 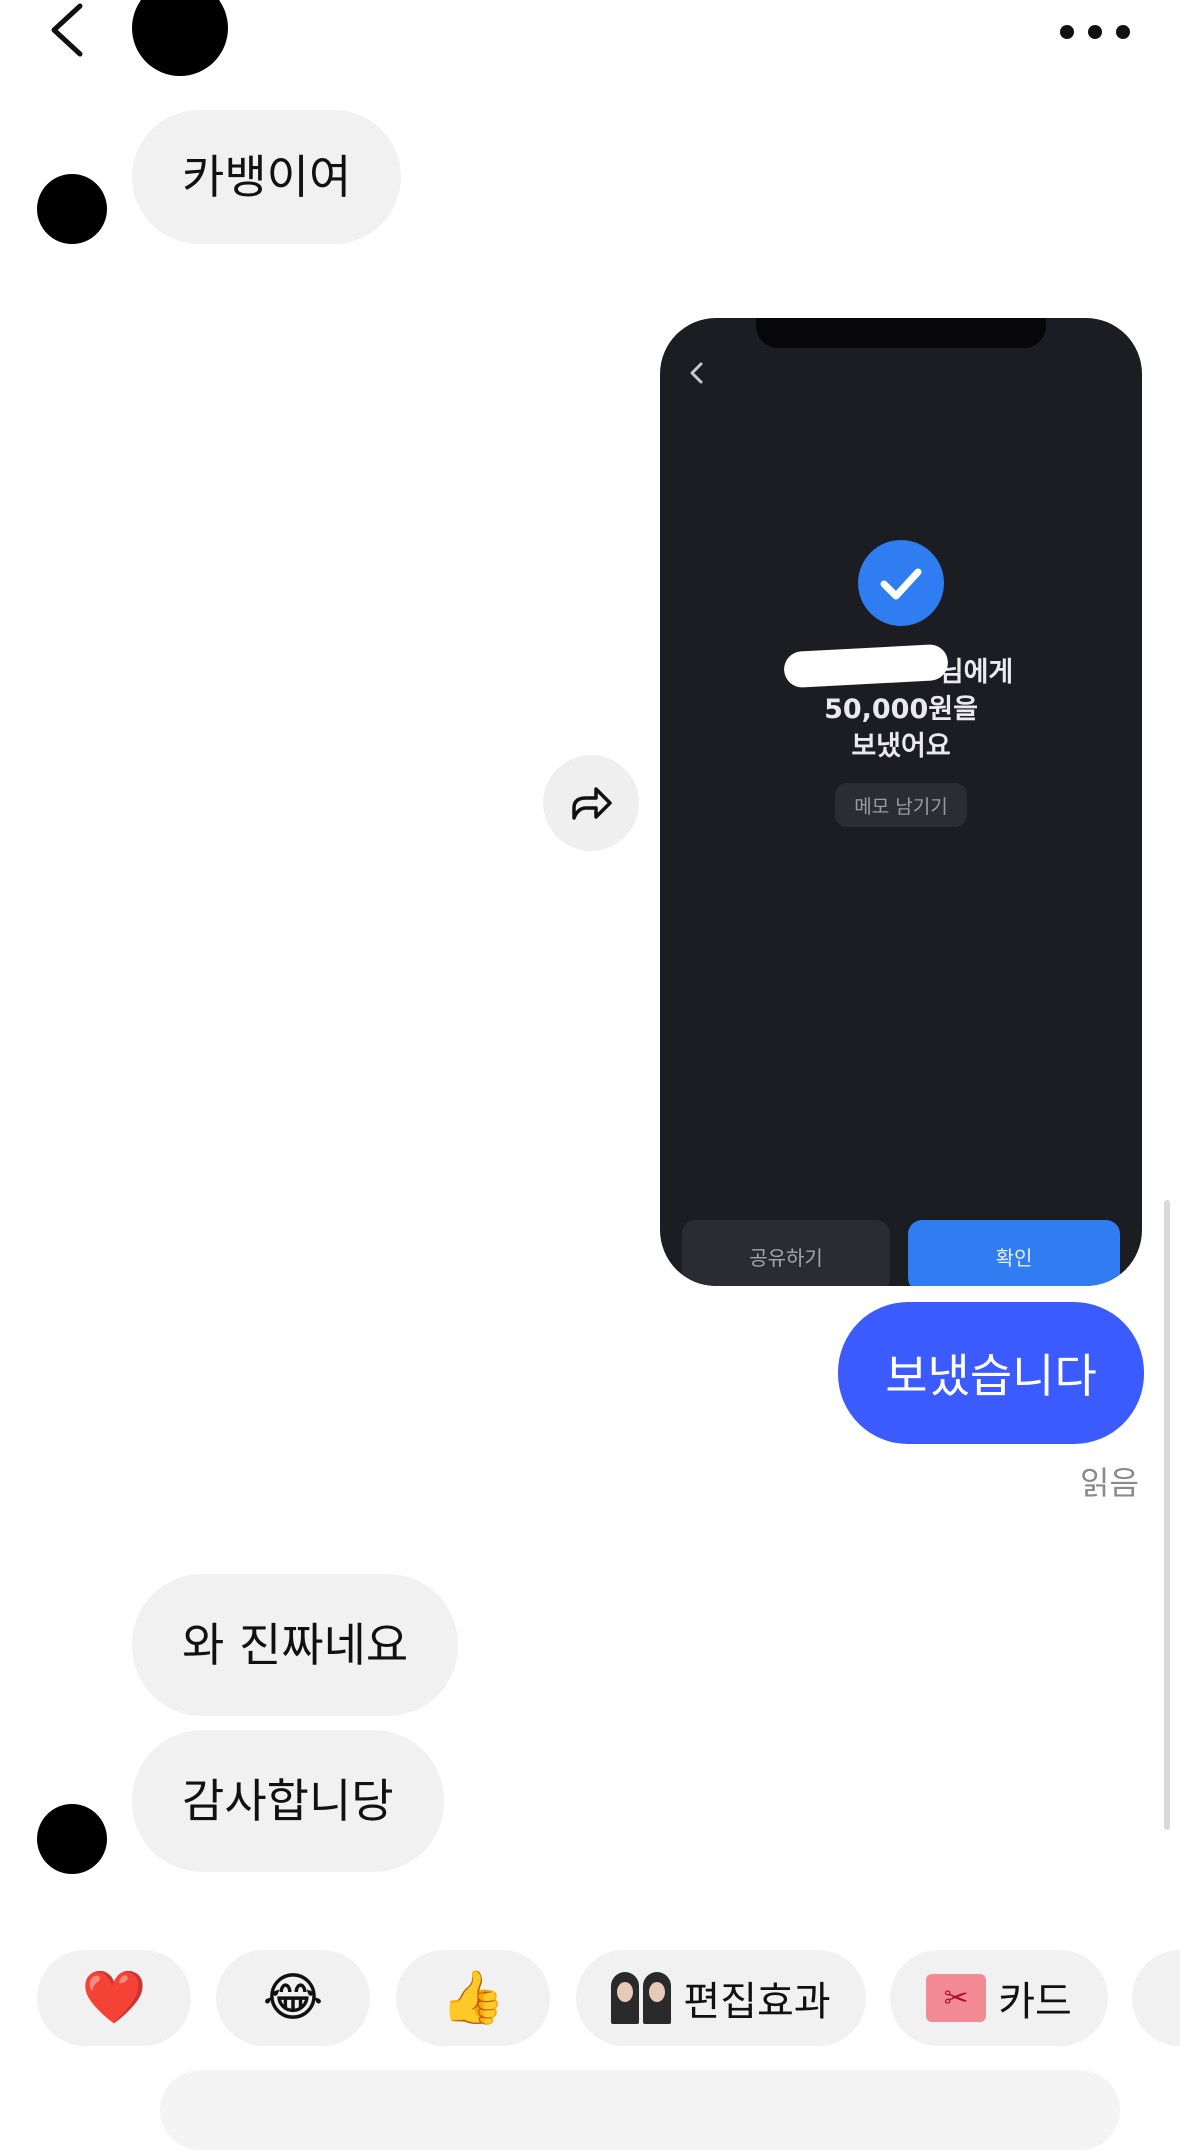 I want to click on card-chip: ✂ 카드, so click(x=999, y=1998).